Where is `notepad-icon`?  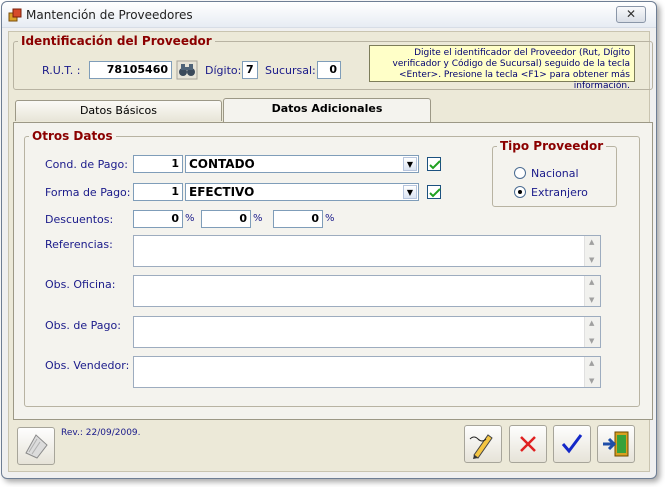 notepad-icon is located at coordinates (36, 446).